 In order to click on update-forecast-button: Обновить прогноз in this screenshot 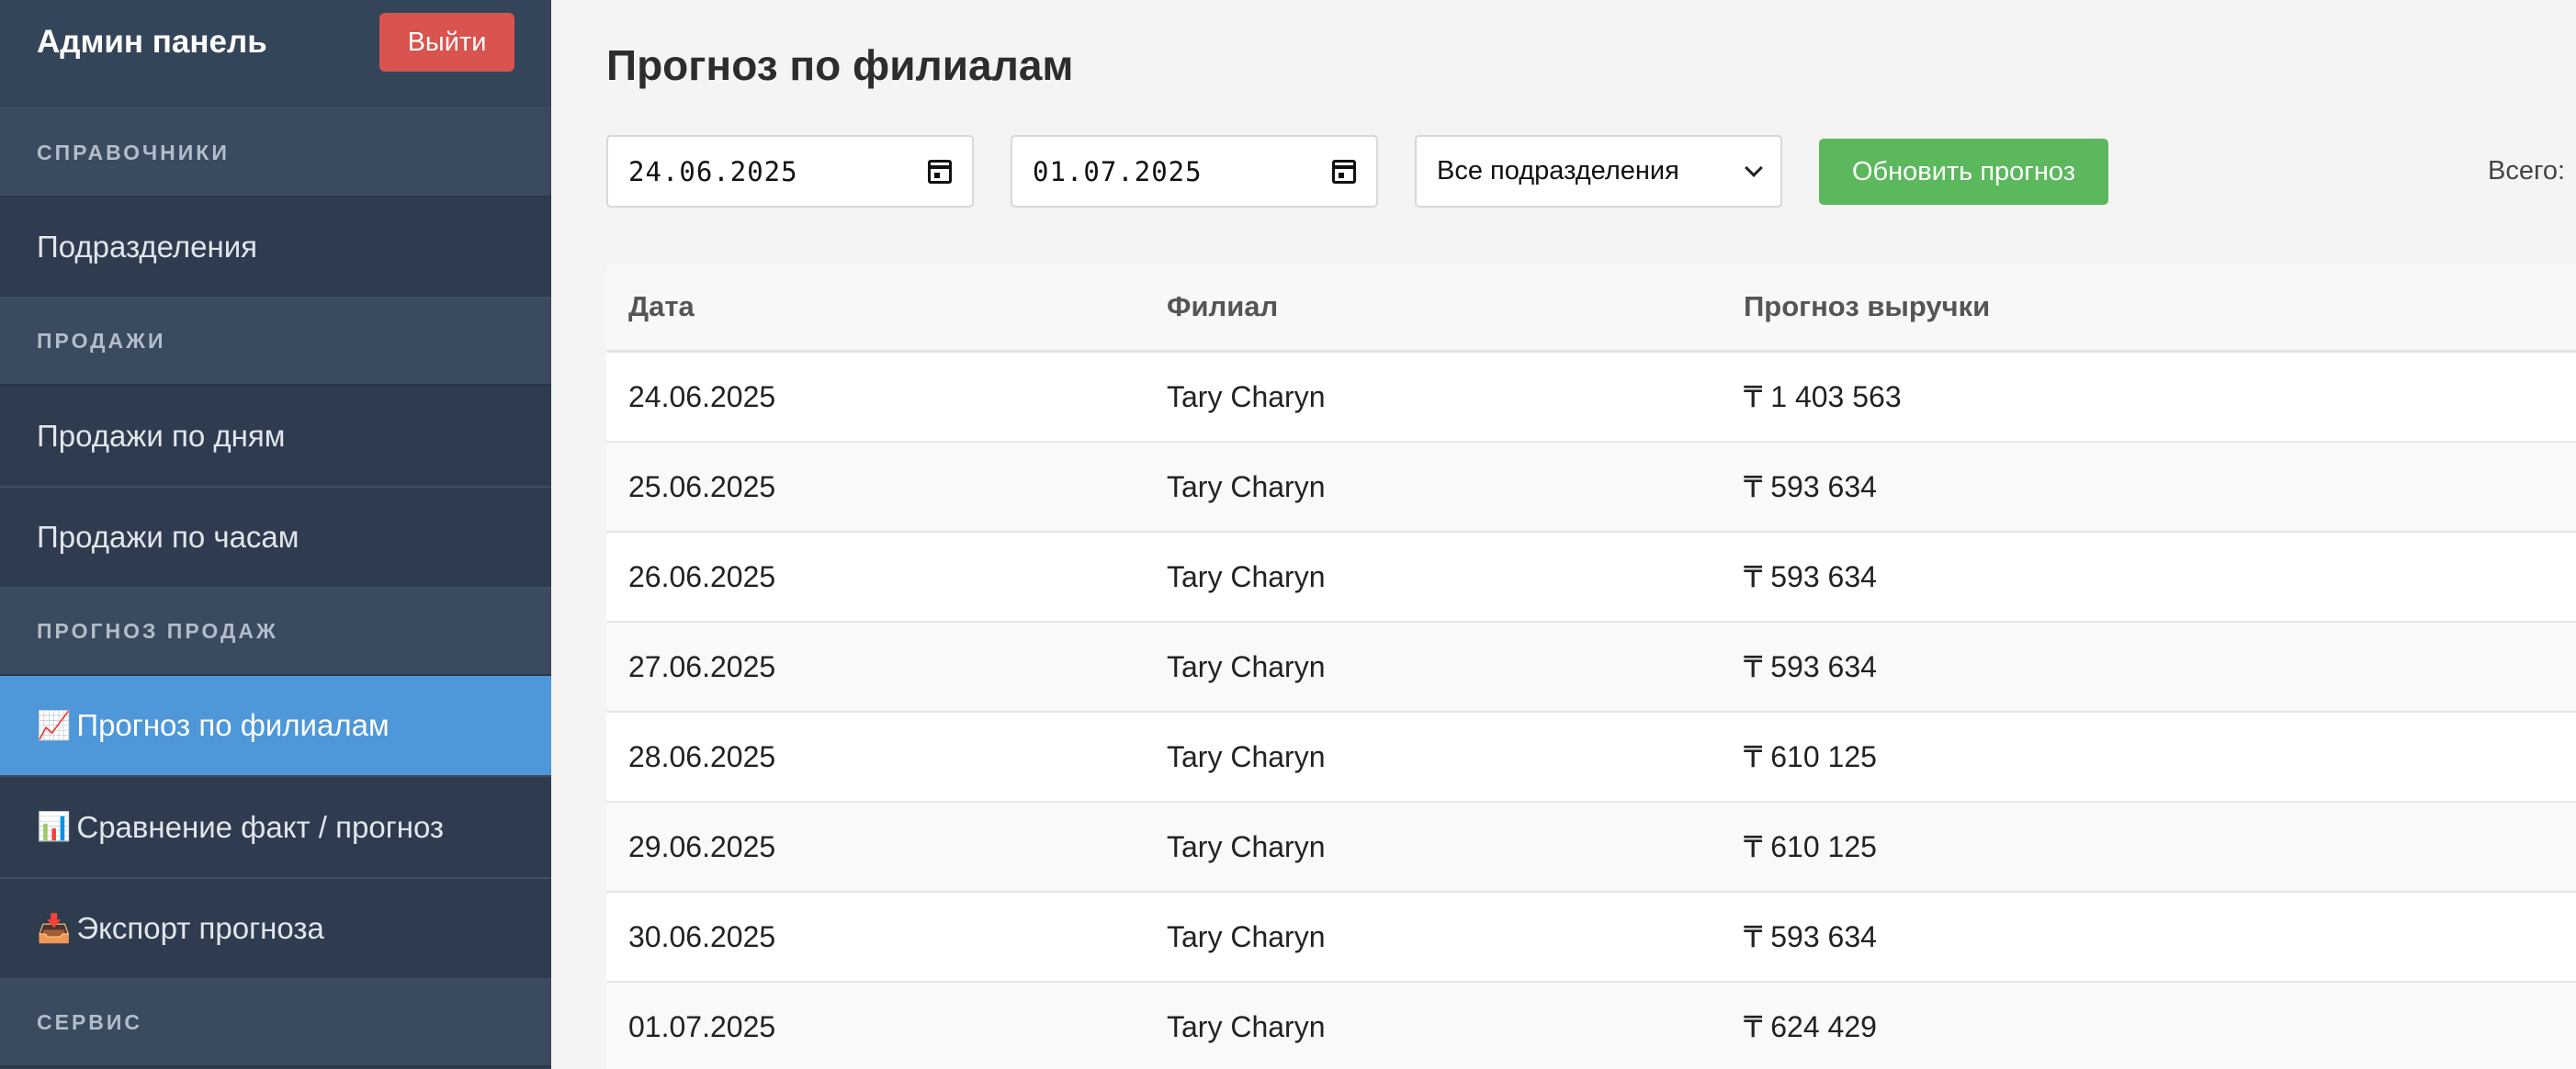, I will do `click(1963, 172)`.